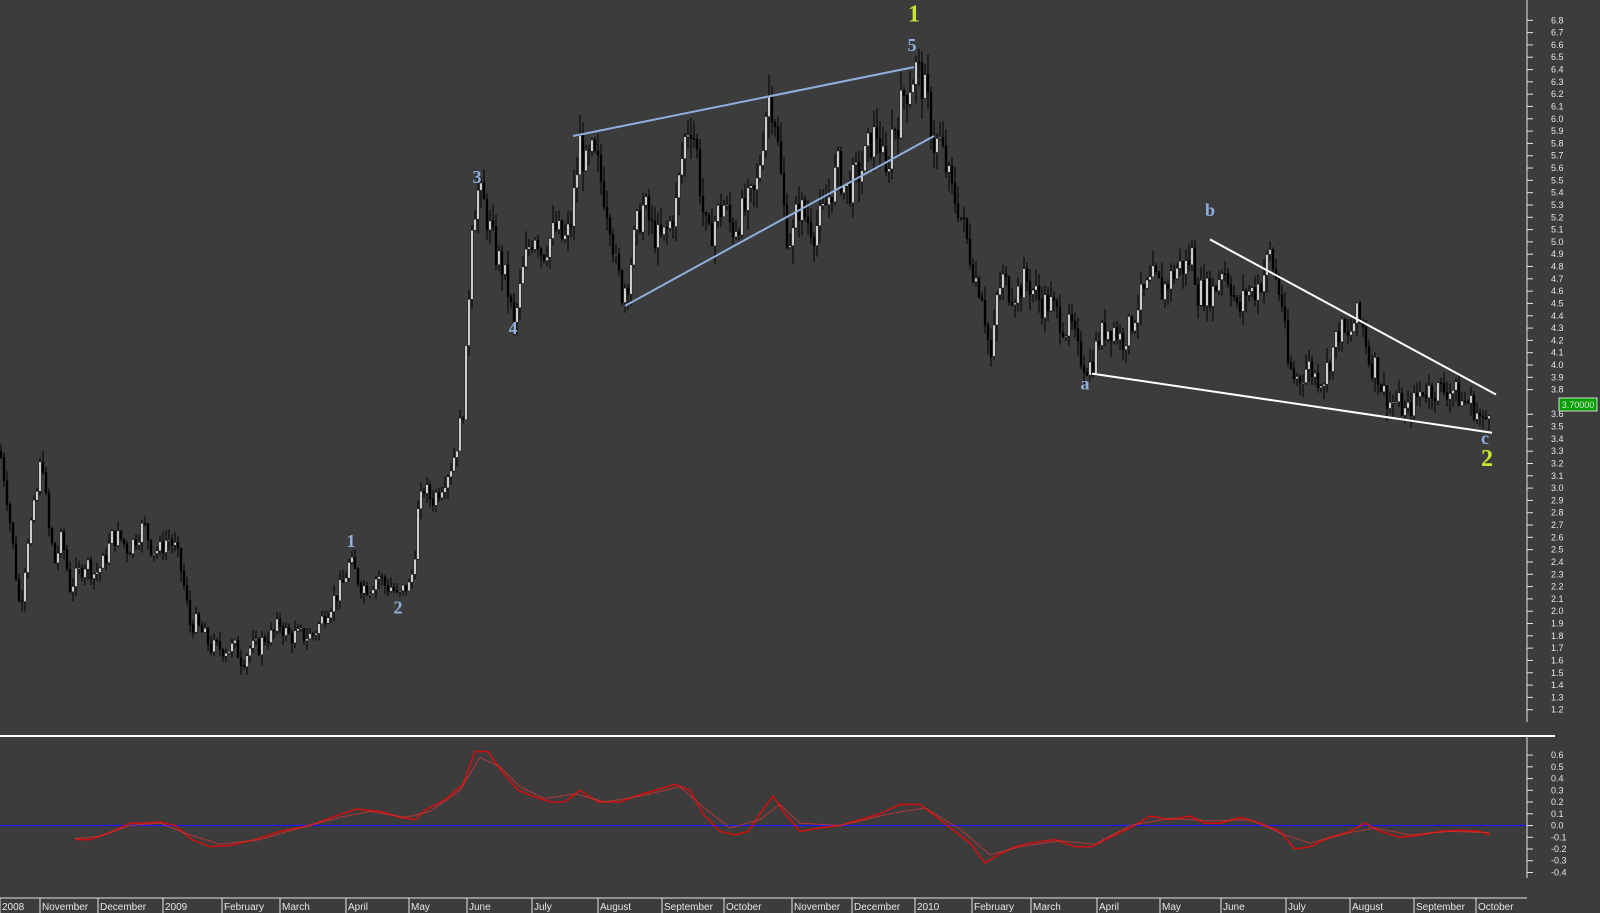  I want to click on price-tick-label: 2.7, so click(1557, 525).